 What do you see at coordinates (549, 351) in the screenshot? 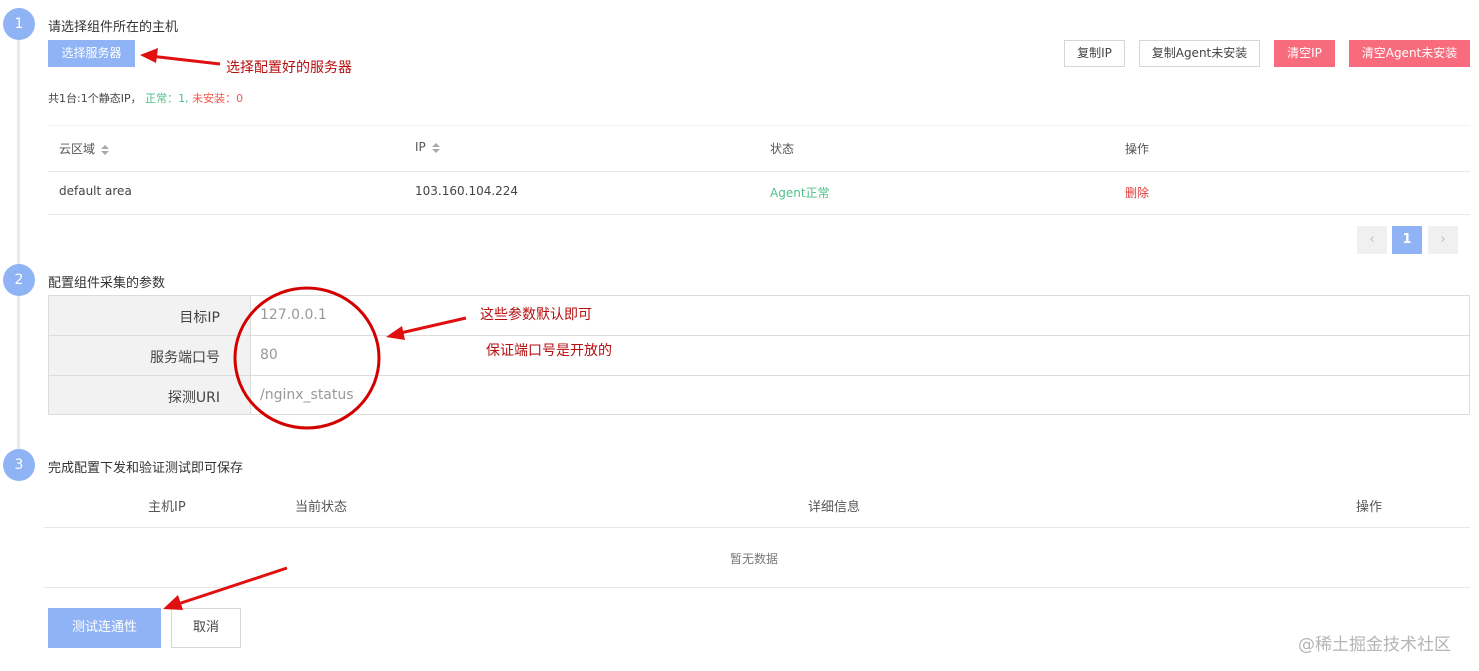
I see `annotation-port-open: 保证端口号是开放的` at bounding box center [549, 351].